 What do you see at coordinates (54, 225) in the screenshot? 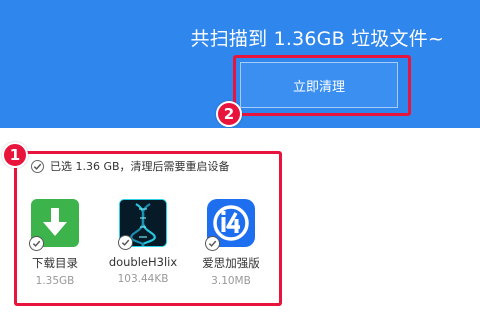
I see `download-arrow-icon` at bounding box center [54, 225].